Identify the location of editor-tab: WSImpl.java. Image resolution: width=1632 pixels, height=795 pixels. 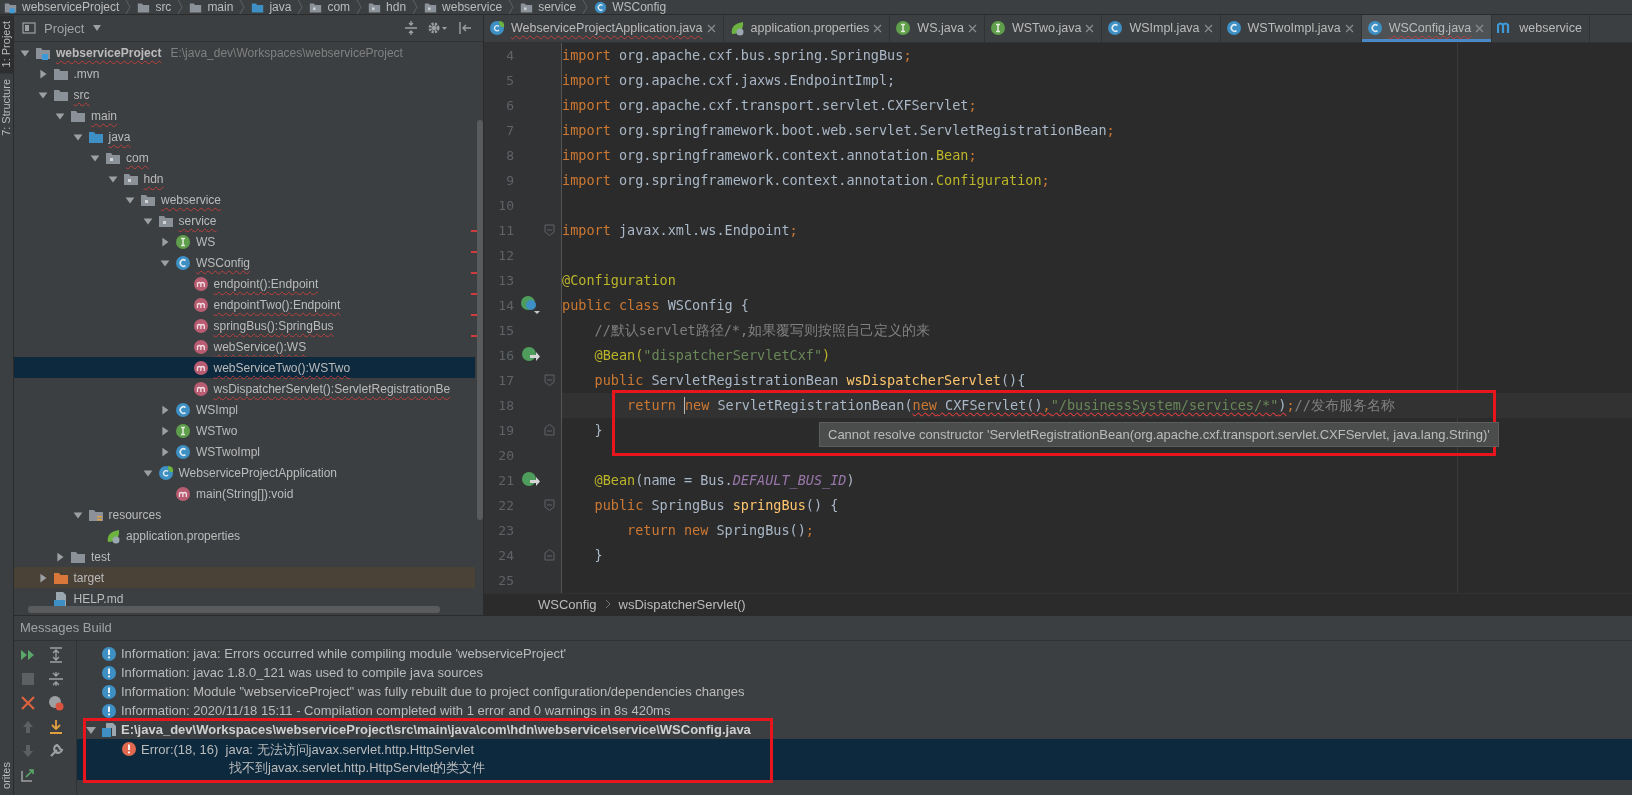
(1161, 28).